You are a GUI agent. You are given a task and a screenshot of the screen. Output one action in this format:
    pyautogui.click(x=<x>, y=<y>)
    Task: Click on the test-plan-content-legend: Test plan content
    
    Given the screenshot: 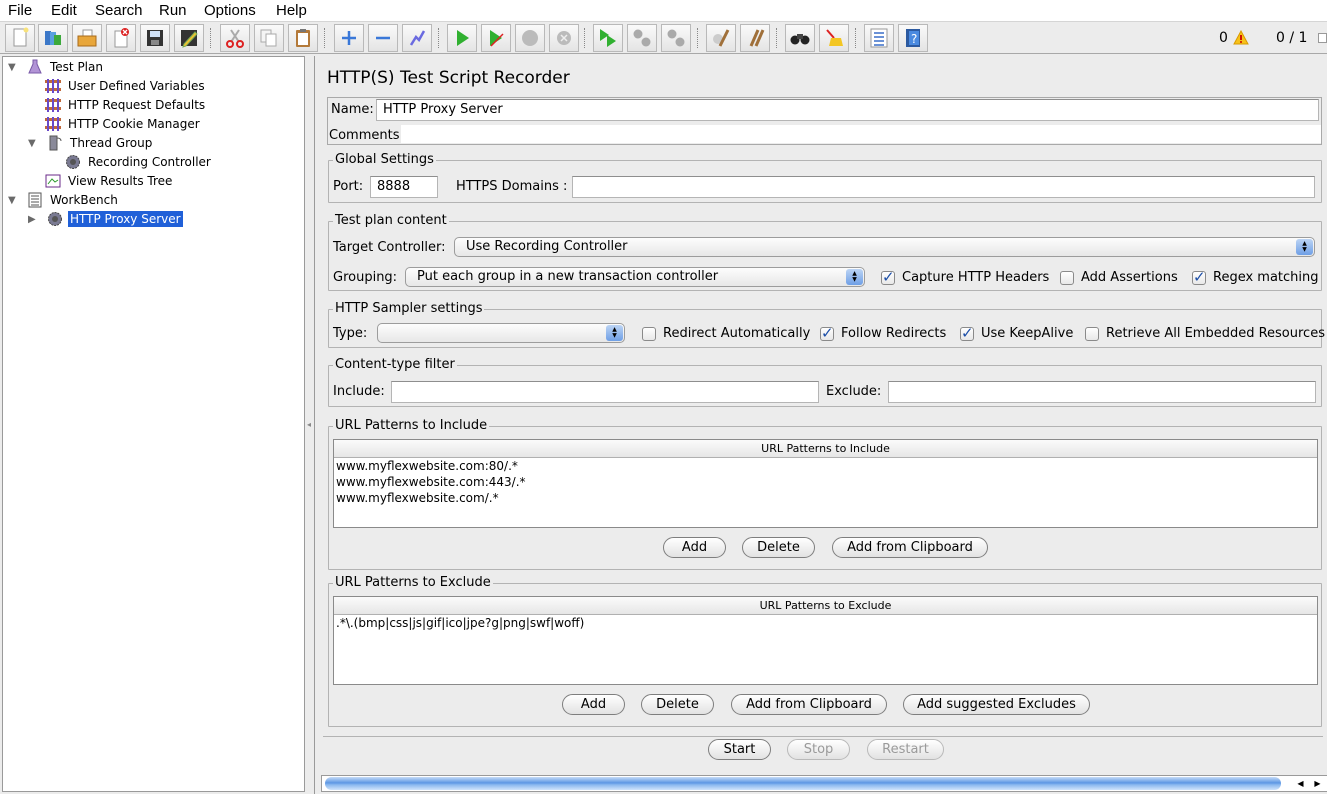 What is the action you would take?
    pyautogui.click(x=391, y=220)
    